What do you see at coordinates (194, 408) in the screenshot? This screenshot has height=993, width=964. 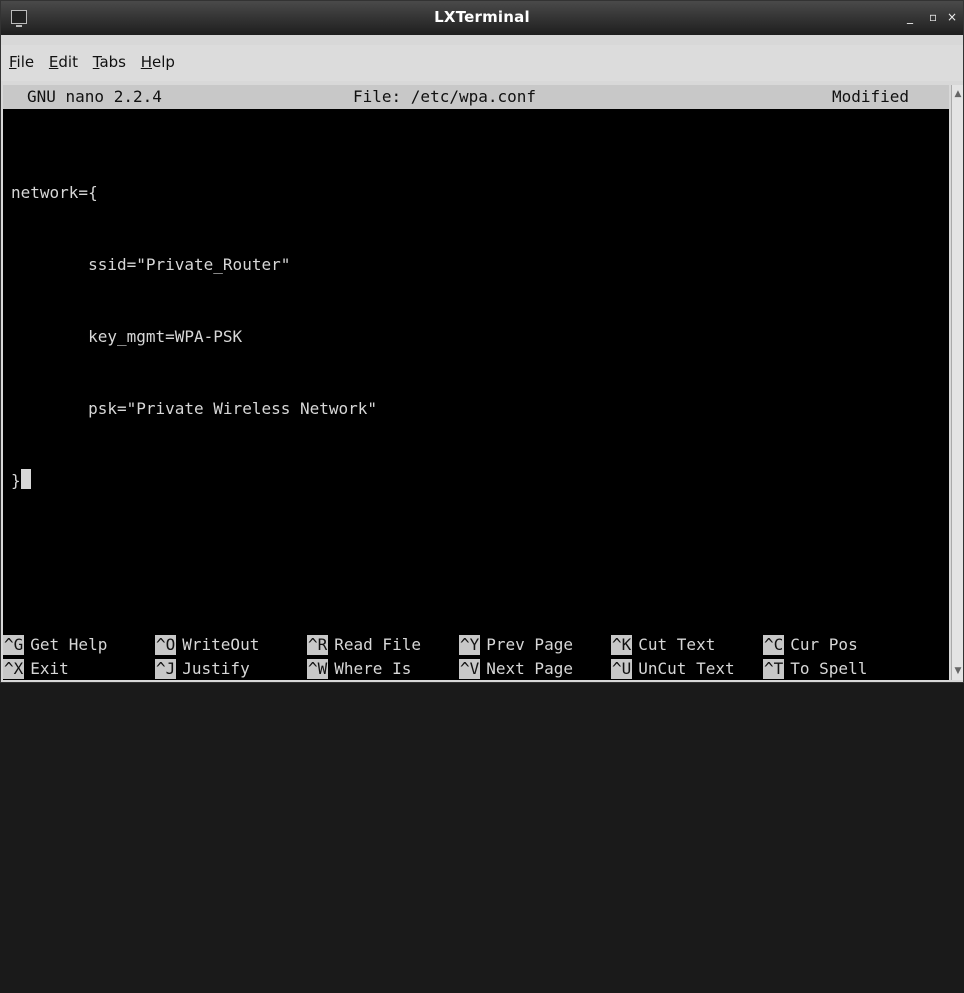 I see `editor-line: psk="Private Wireless Network"` at bounding box center [194, 408].